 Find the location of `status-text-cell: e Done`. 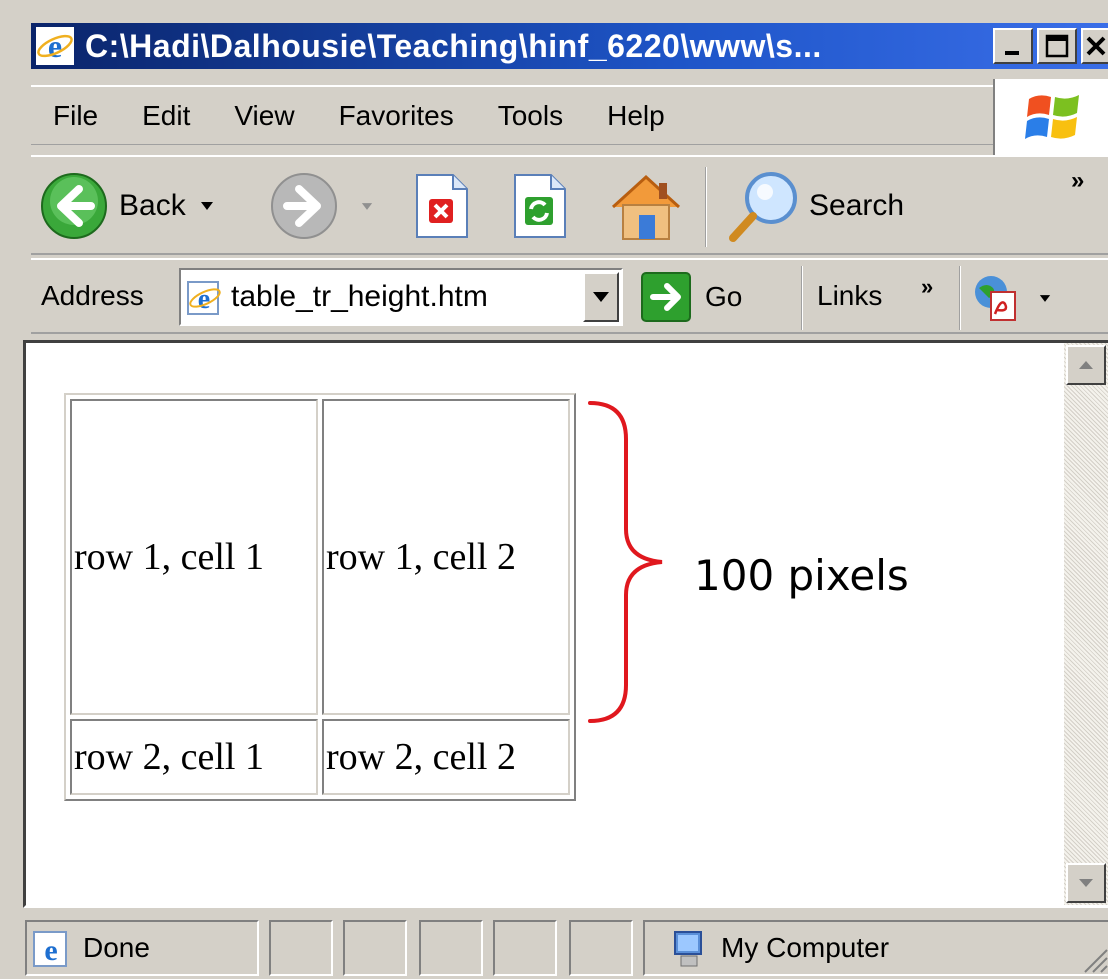

status-text-cell: e Done is located at coordinates (142, 948).